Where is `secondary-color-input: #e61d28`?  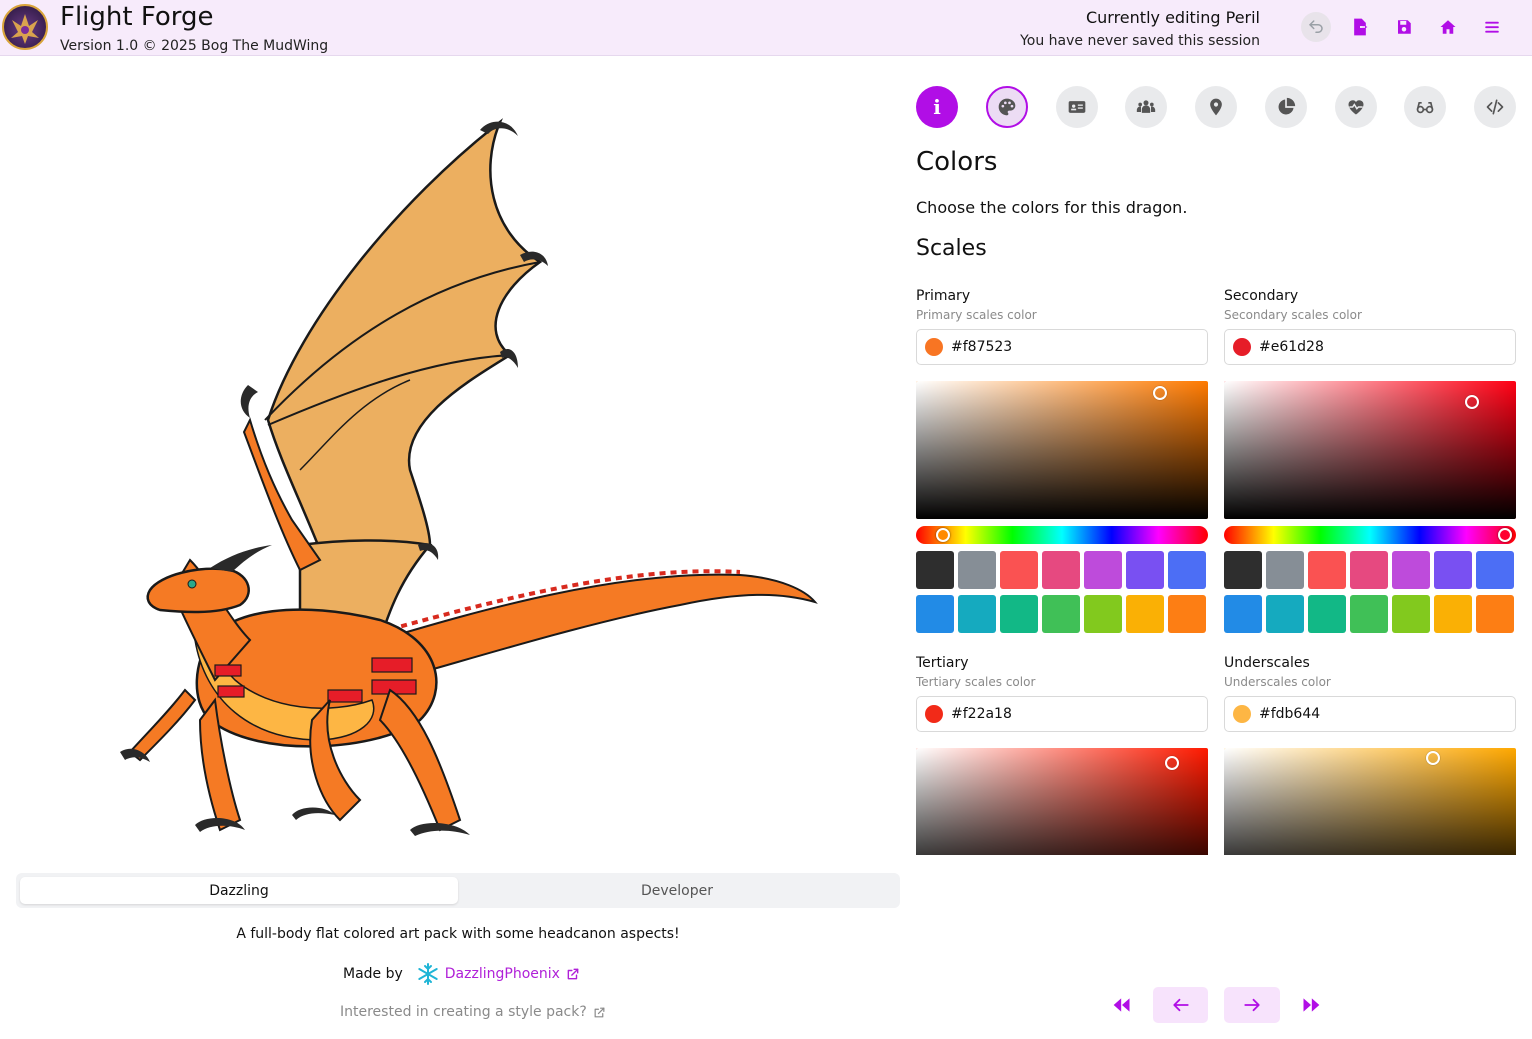
secondary-color-input: #e61d28 is located at coordinates (1370, 347).